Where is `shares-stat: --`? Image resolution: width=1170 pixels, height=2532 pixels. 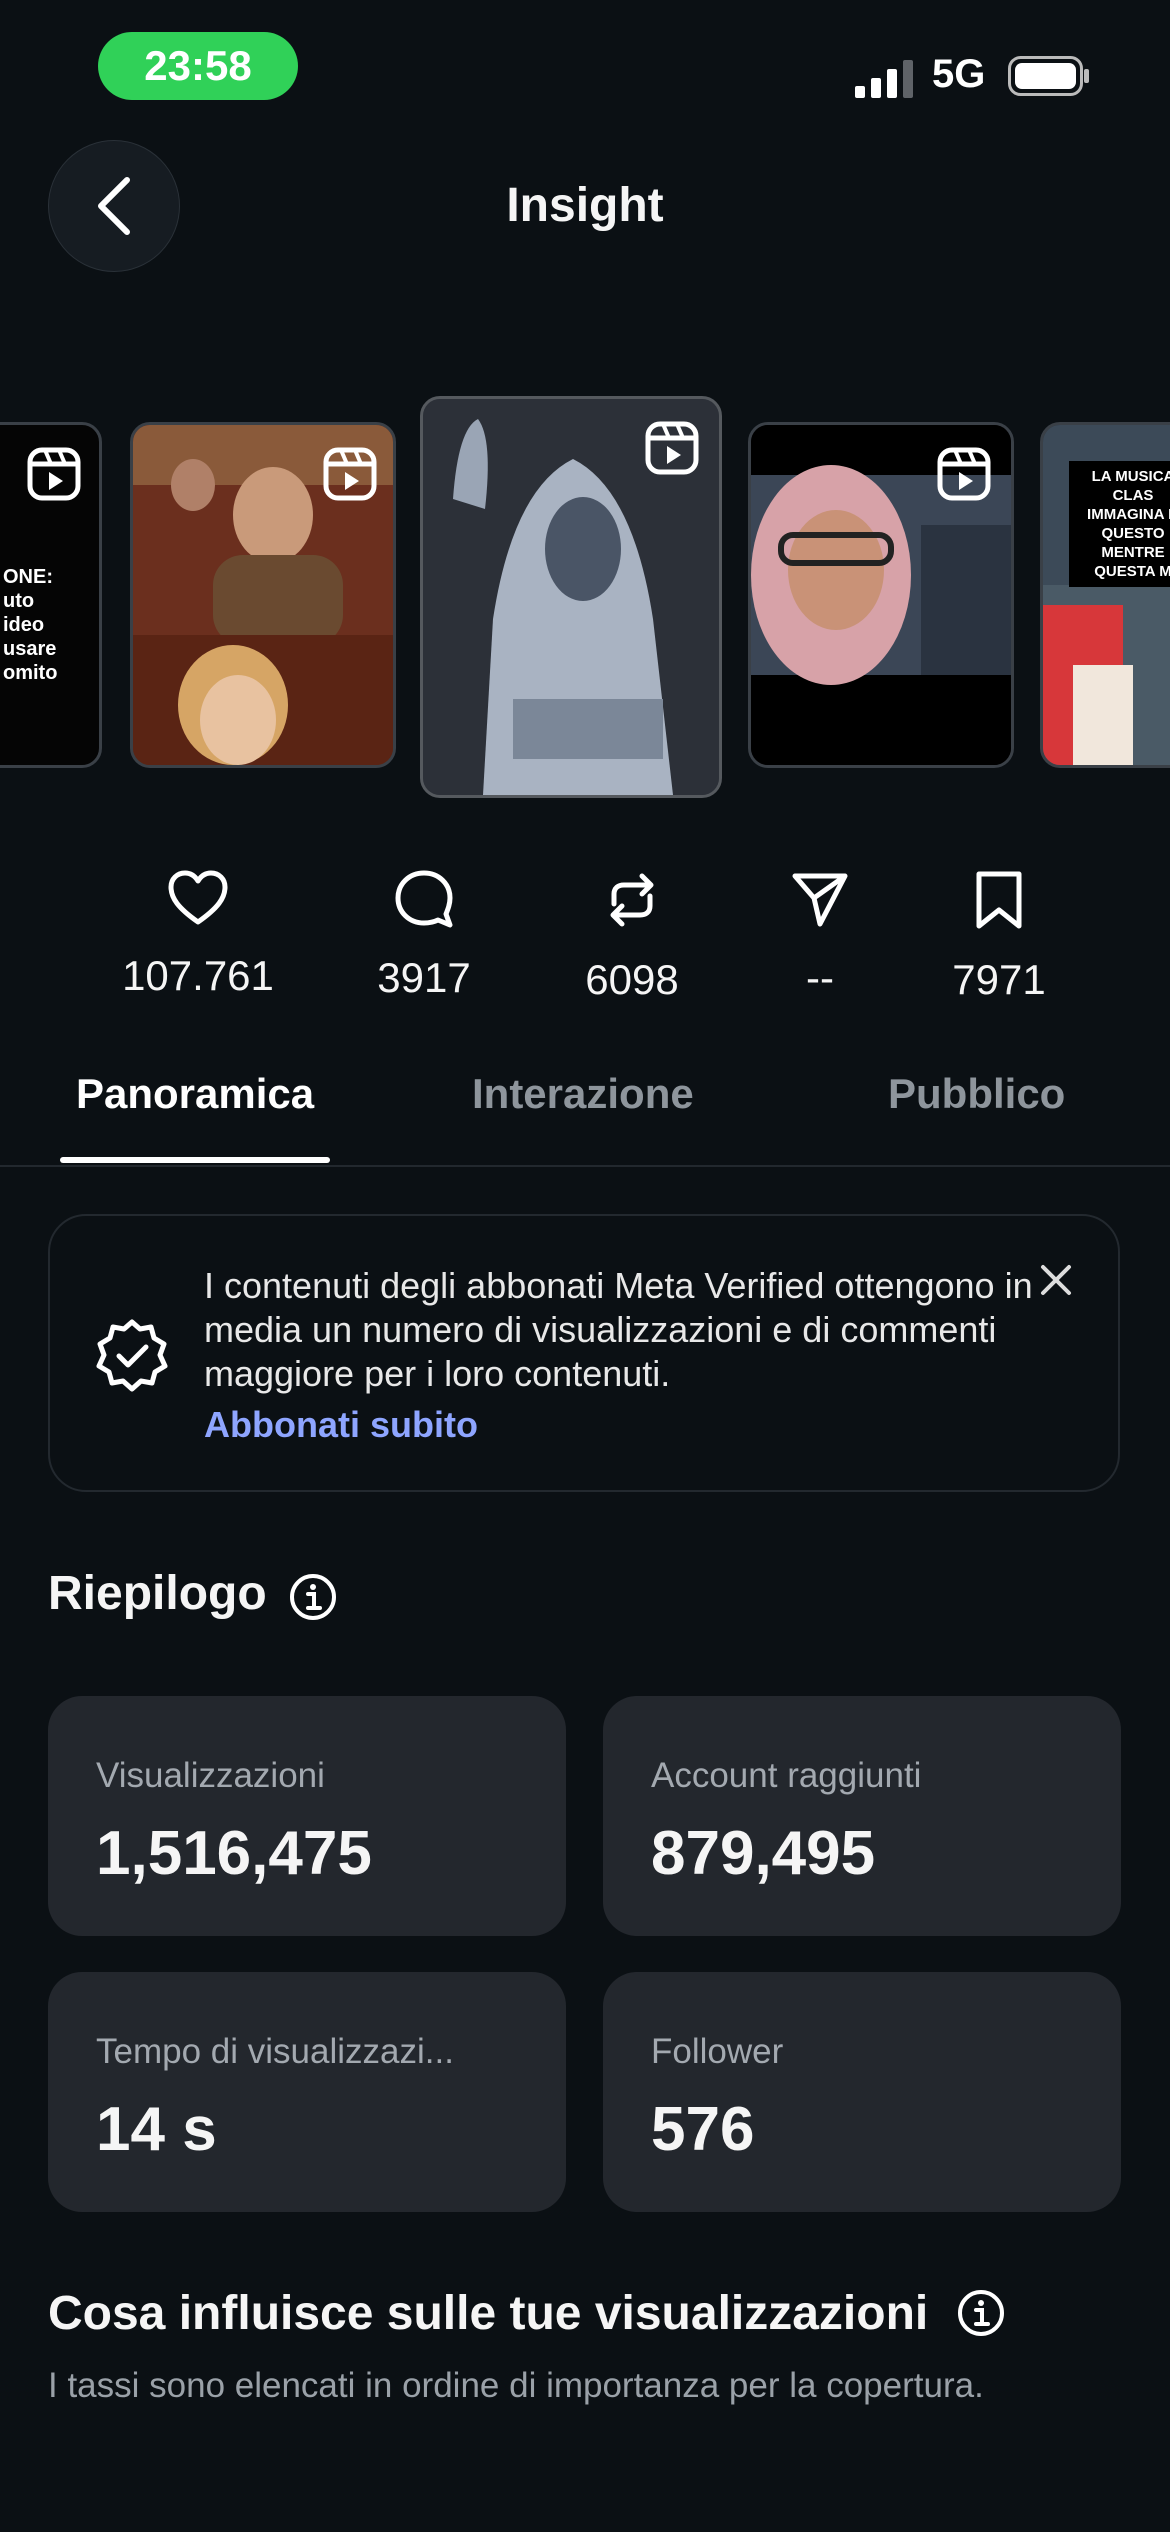 shares-stat: -- is located at coordinates (820, 936).